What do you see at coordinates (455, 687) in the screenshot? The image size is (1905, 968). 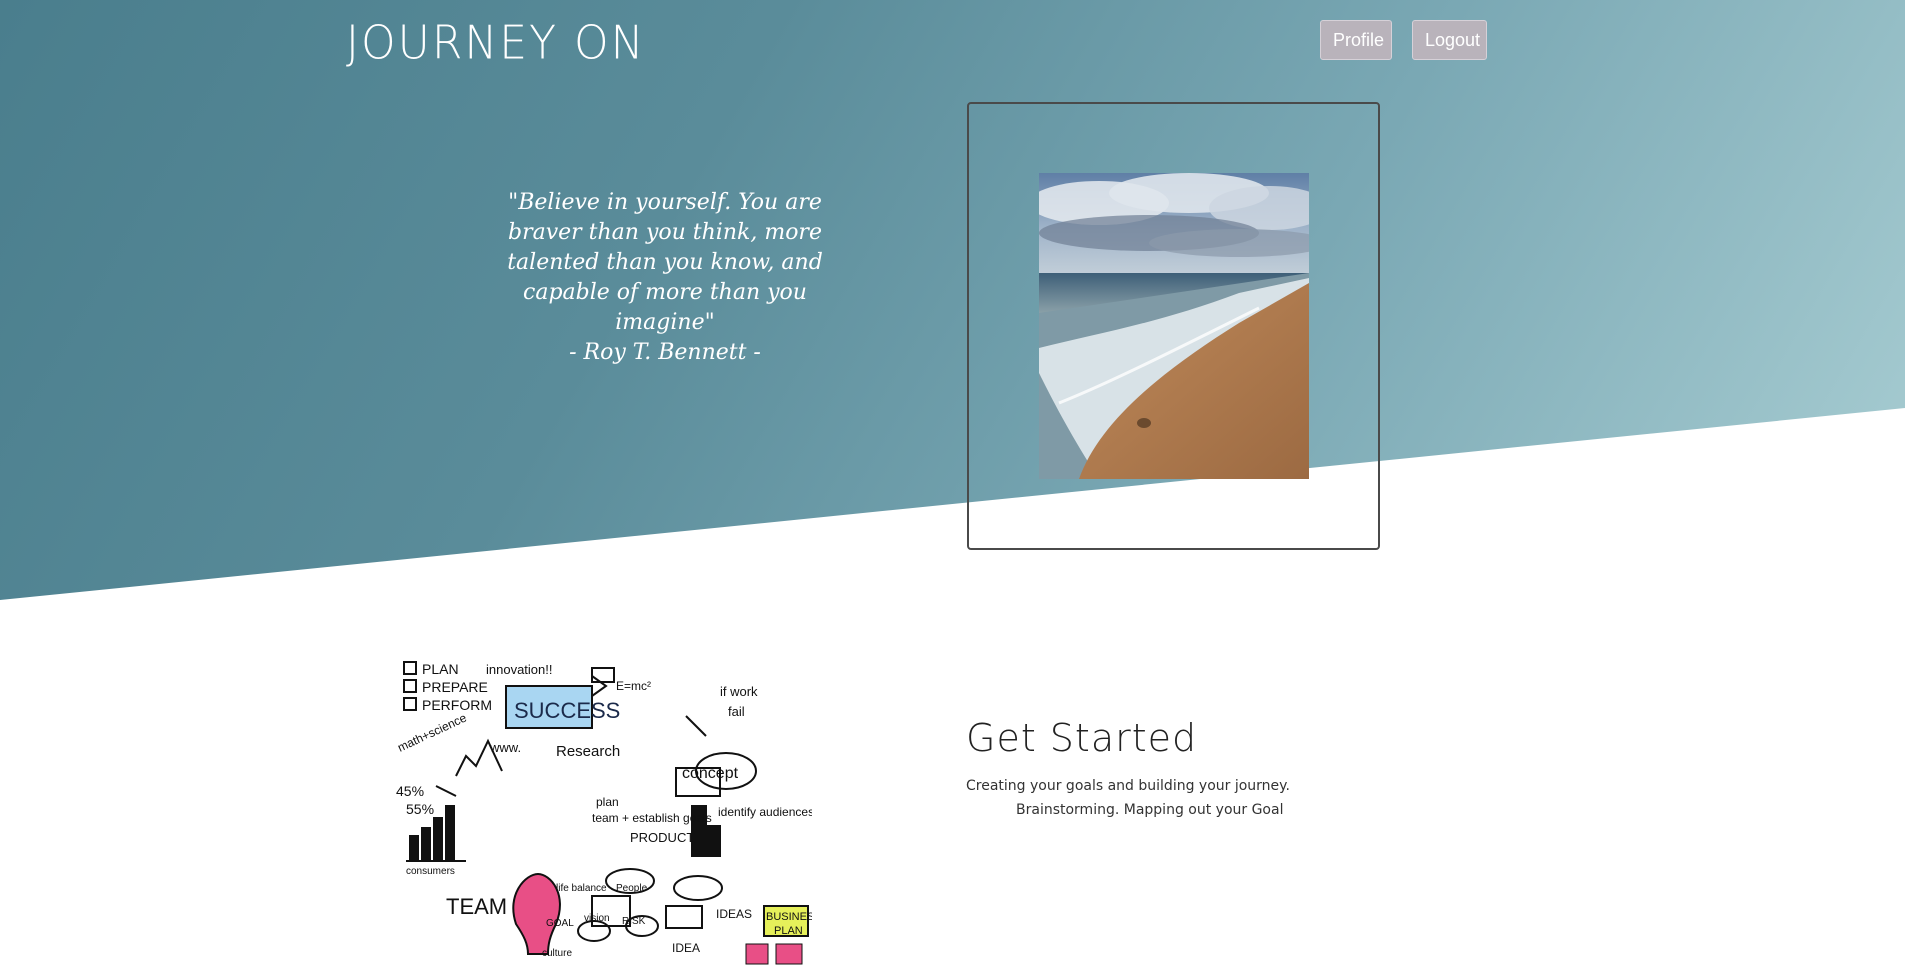 I see `svg-text: PREPARE` at bounding box center [455, 687].